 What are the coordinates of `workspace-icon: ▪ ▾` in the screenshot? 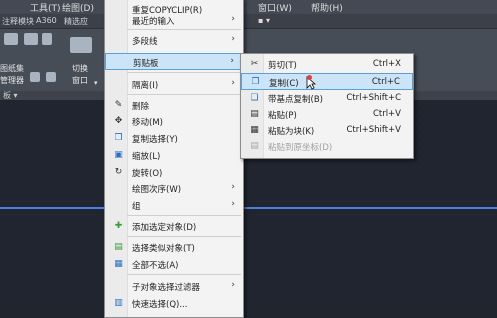 It's located at (264, 20).